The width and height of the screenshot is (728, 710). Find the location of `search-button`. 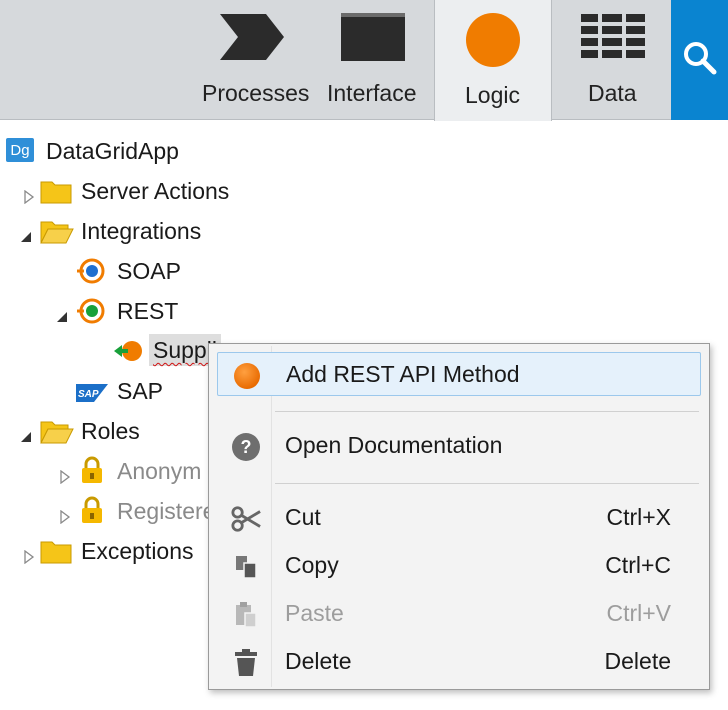

search-button is located at coordinates (699, 60).